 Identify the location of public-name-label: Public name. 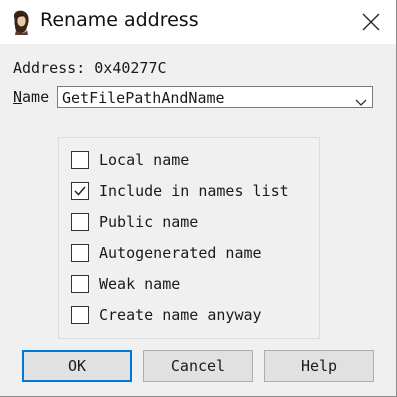
(149, 222).